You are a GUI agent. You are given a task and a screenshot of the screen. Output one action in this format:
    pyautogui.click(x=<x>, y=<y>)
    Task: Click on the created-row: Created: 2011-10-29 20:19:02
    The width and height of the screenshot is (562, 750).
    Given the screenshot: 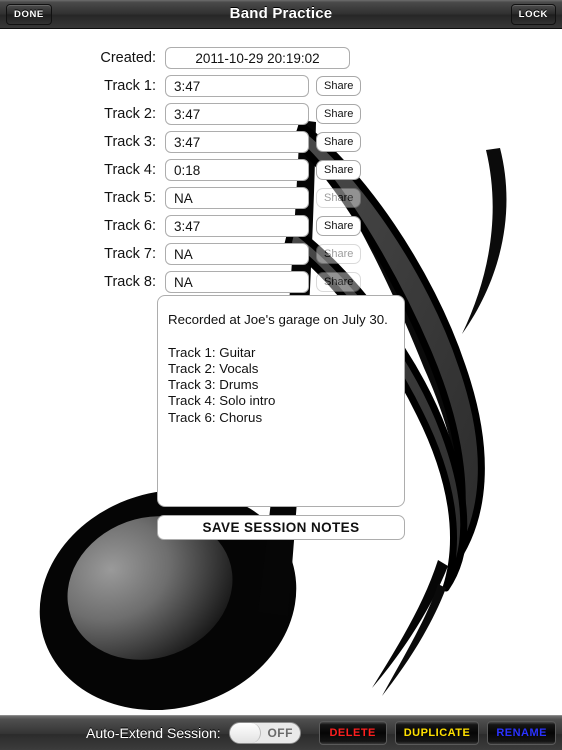 What is the action you would take?
    pyautogui.click(x=281, y=58)
    